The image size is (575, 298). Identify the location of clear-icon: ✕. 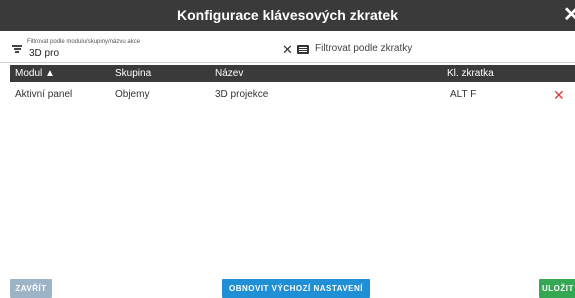
(287, 49).